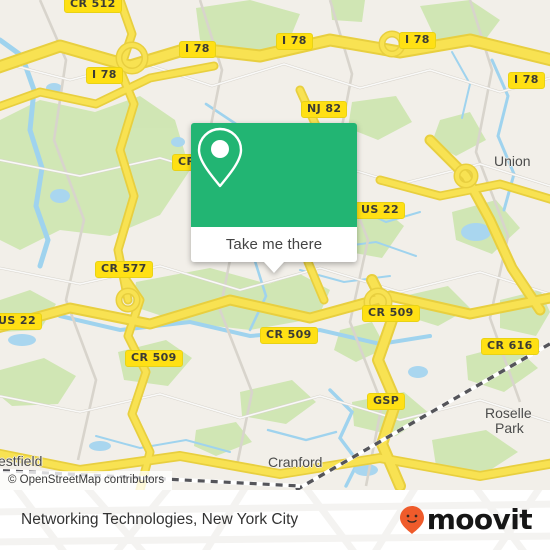  I want to click on place-callout-card: Take me there, so click(274, 198).